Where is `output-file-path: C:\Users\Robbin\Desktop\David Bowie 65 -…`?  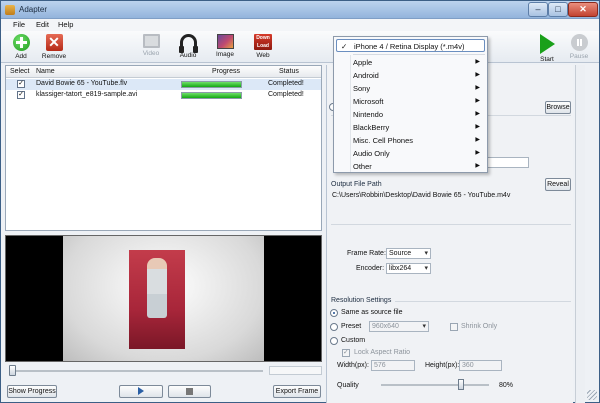 output-file-path: C:\Users\Robbin\Desktop\David Bowie 65 -… is located at coordinates (421, 195).